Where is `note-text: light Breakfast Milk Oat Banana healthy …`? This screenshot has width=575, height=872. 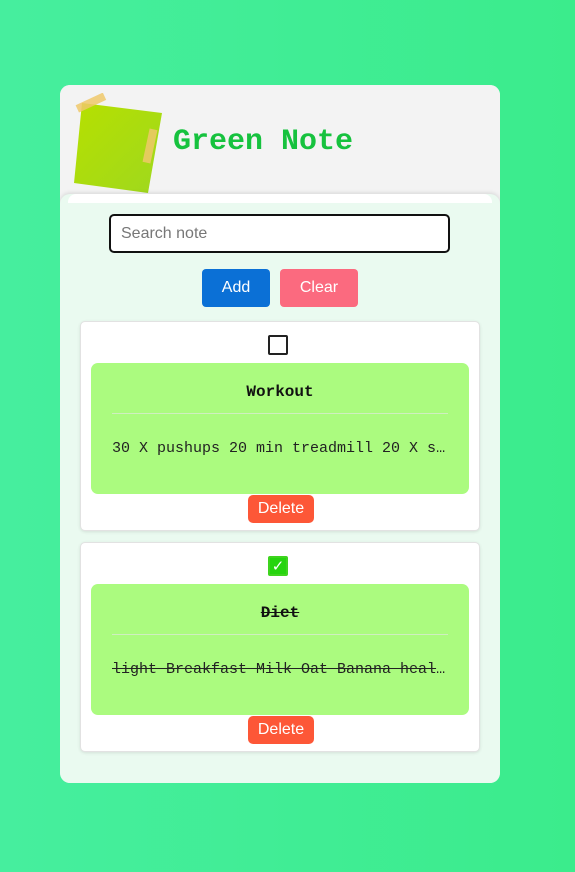
note-text: light Breakfast Milk Oat Banana healthy … is located at coordinates (280, 669).